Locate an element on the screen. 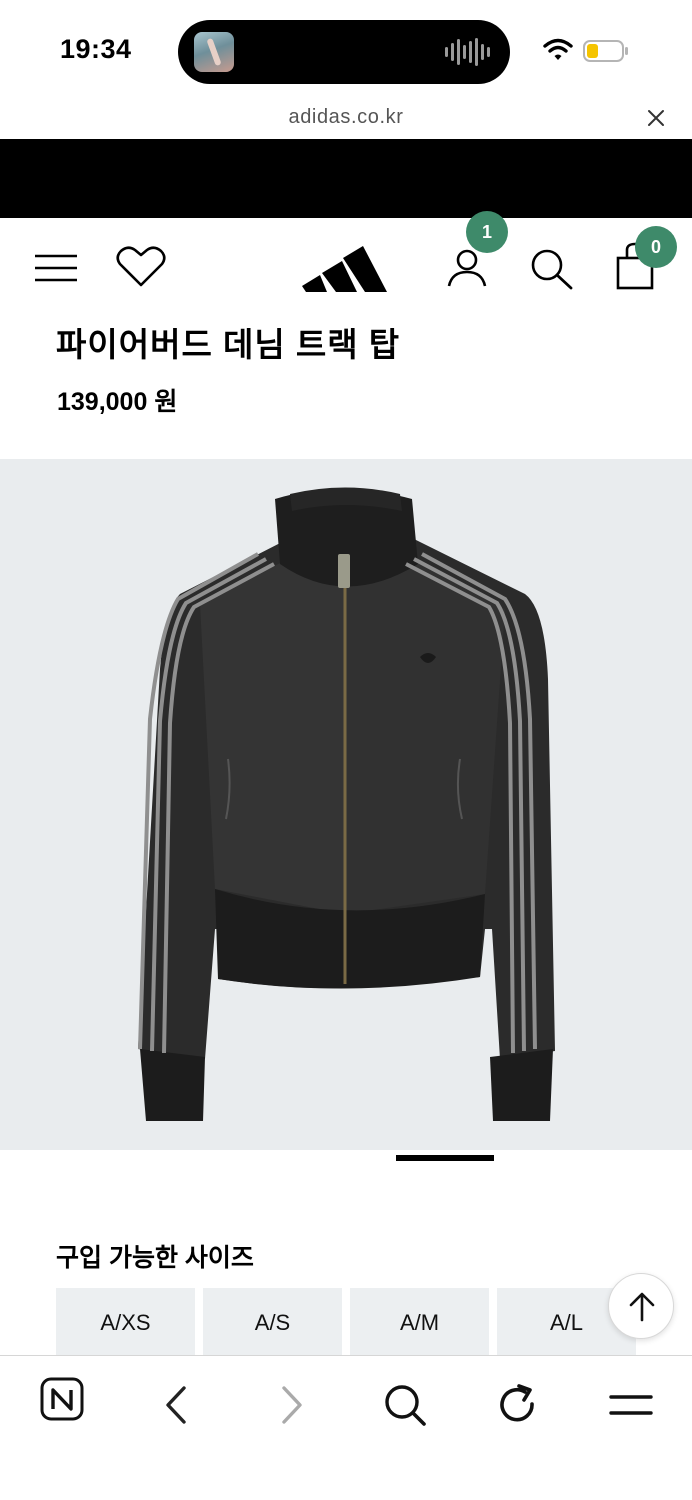 Image resolution: width=692 pixels, height=1500 pixels. size-option-xs: A/XS is located at coordinates (125, 1323).